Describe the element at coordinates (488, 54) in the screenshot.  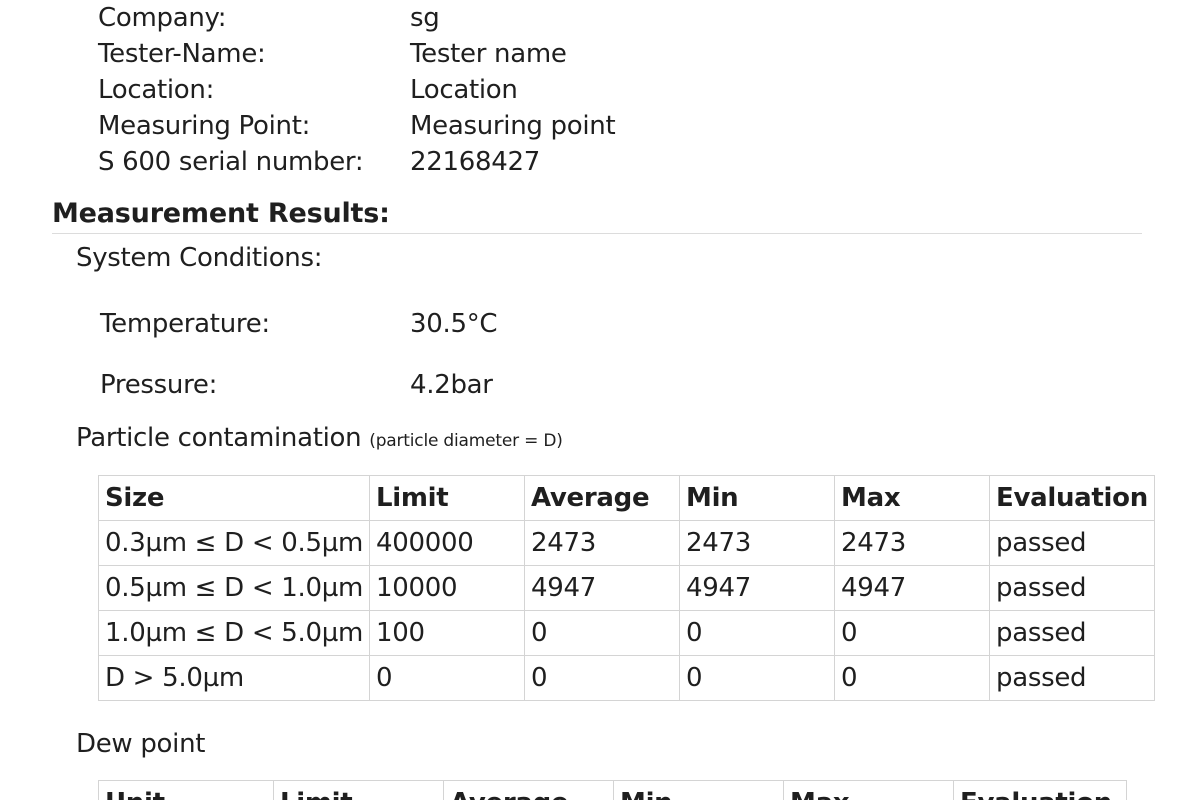
I see `tester-name-value: Tester name` at that location.